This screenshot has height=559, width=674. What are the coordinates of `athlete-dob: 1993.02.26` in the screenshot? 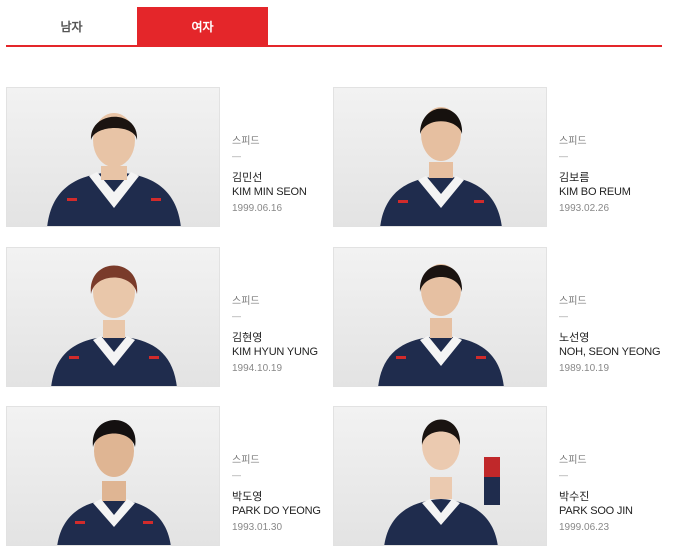 It's located at (584, 208).